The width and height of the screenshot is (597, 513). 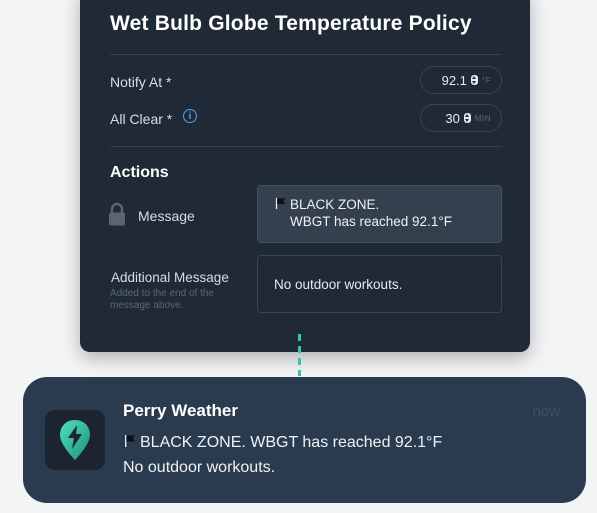 I want to click on message-field: BLACK ZONE. WBGT has reached 92.1°F, so click(x=379, y=214).